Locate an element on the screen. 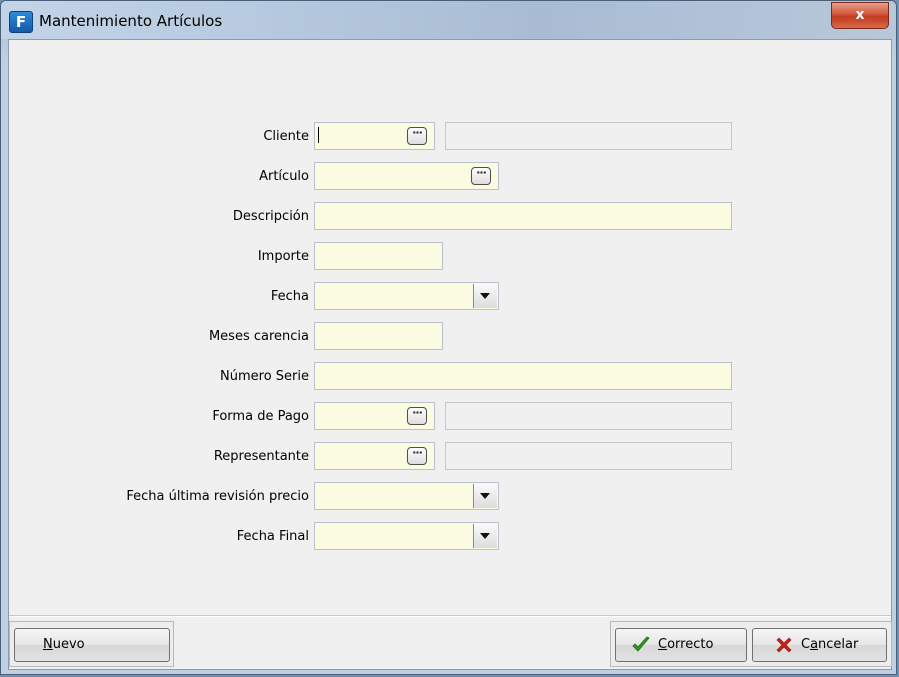 The height and width of the screenshot is (677, 899). fecha-field is located at coordinates (406, 296).